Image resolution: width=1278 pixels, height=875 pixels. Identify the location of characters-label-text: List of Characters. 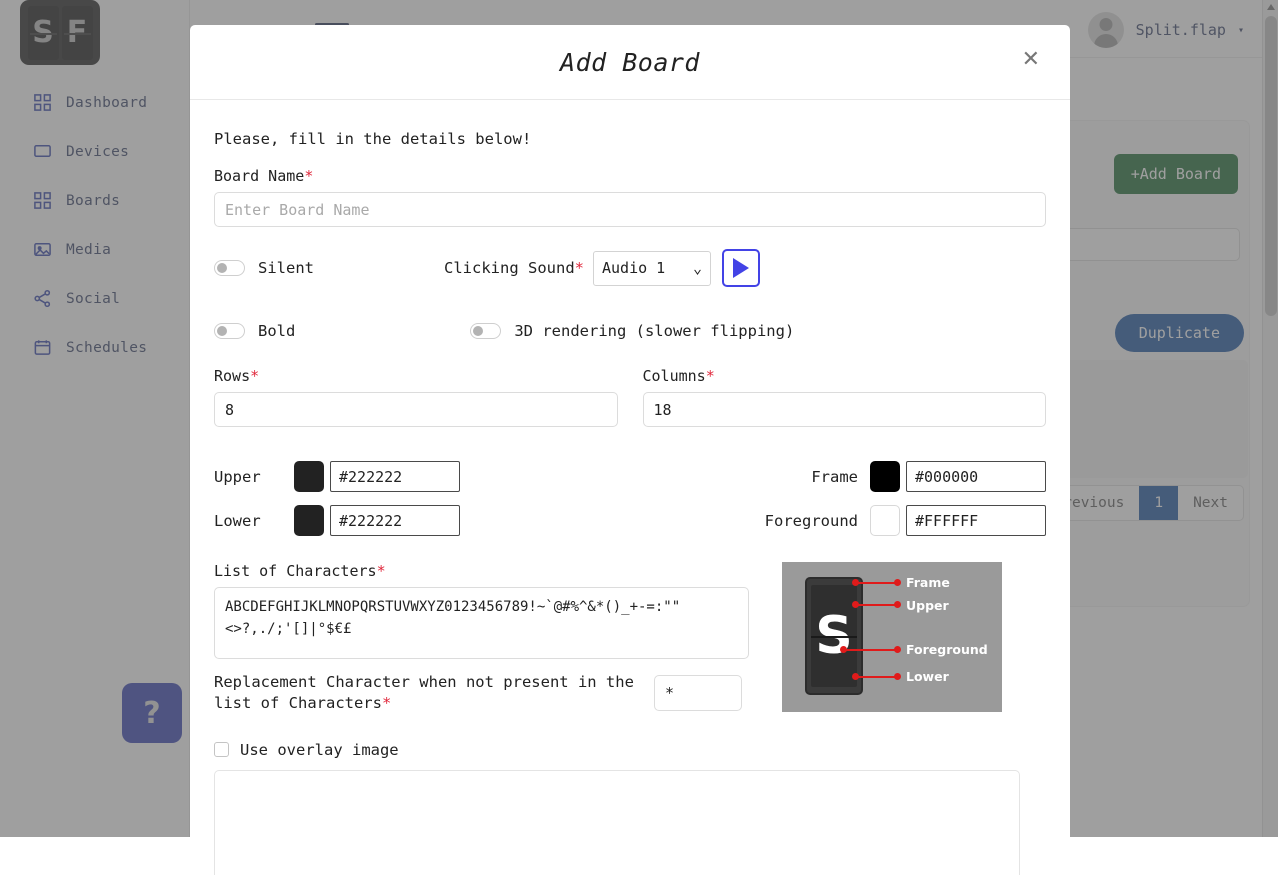
(295, 571).